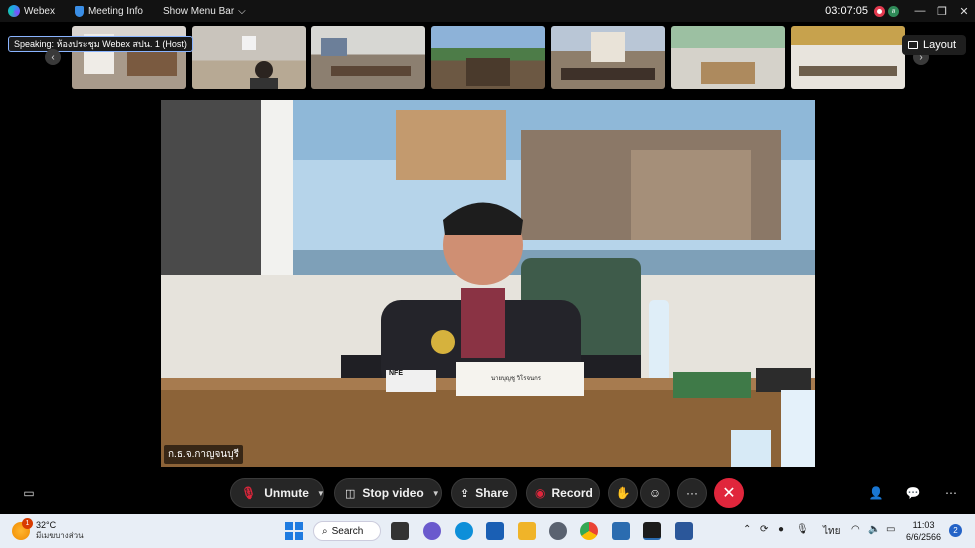  I want to click on hand-icon: ✋, so click(623, 493).